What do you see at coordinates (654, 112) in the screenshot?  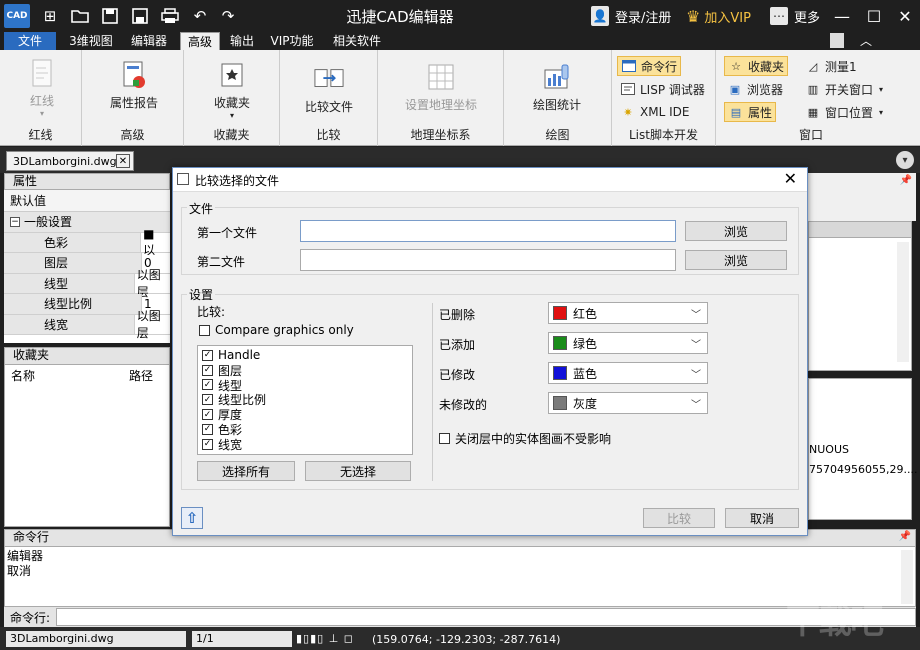 I see `xml-ide-button: ✷ XML IDE` at bounding box center [654, 112].